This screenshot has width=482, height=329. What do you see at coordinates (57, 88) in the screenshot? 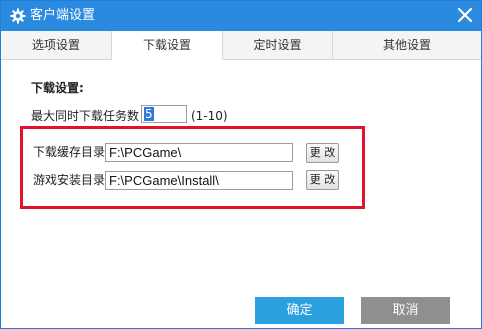
I see `section-title: 下载设置:` at bounding box center [57, 88].